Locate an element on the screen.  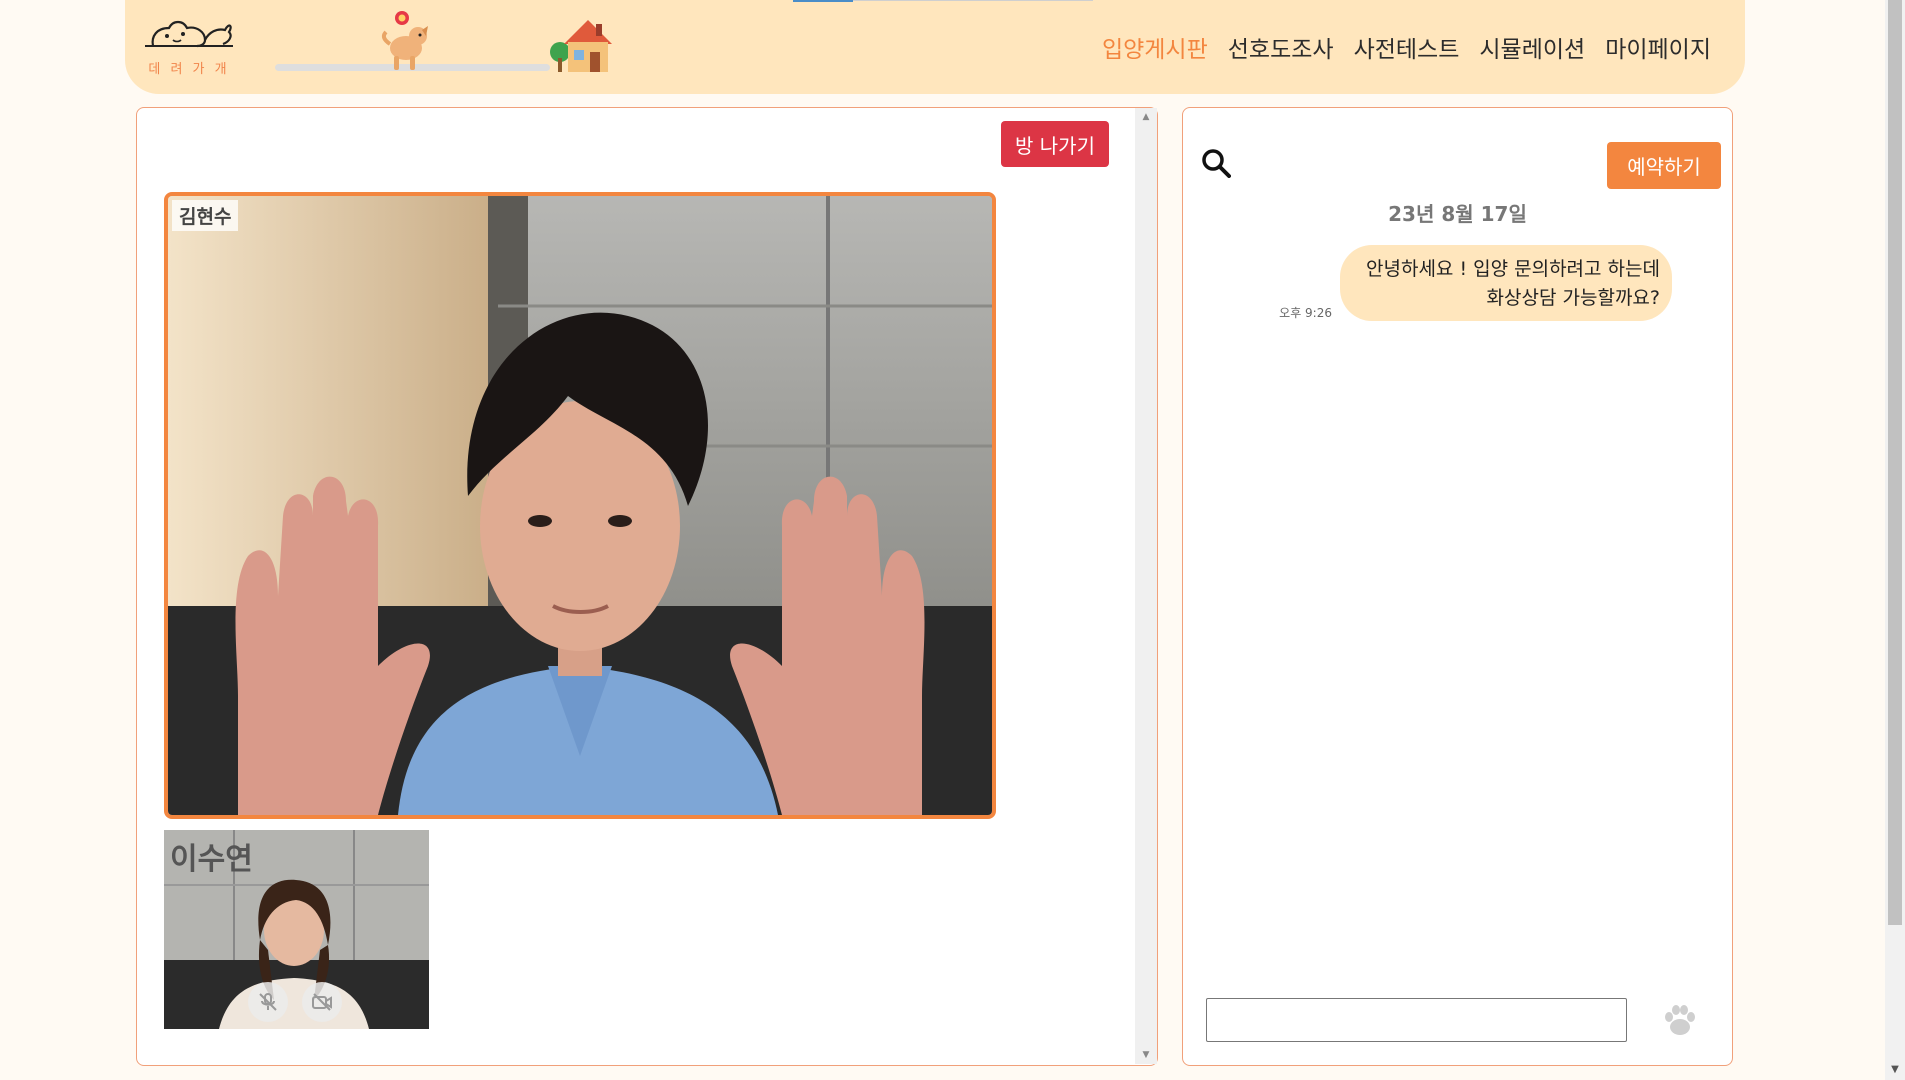
loading-indicator is located at coordinates (823, 1).